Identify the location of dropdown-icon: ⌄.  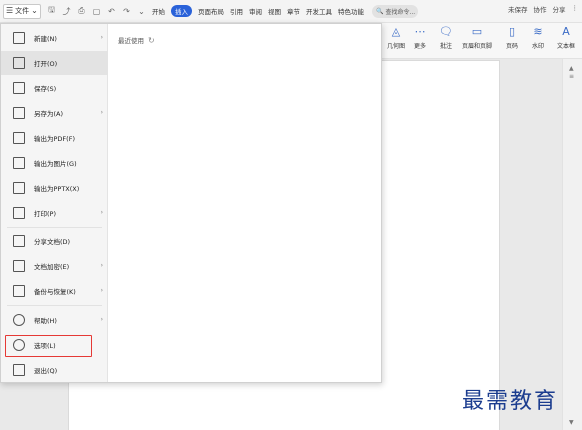
(141, 11).